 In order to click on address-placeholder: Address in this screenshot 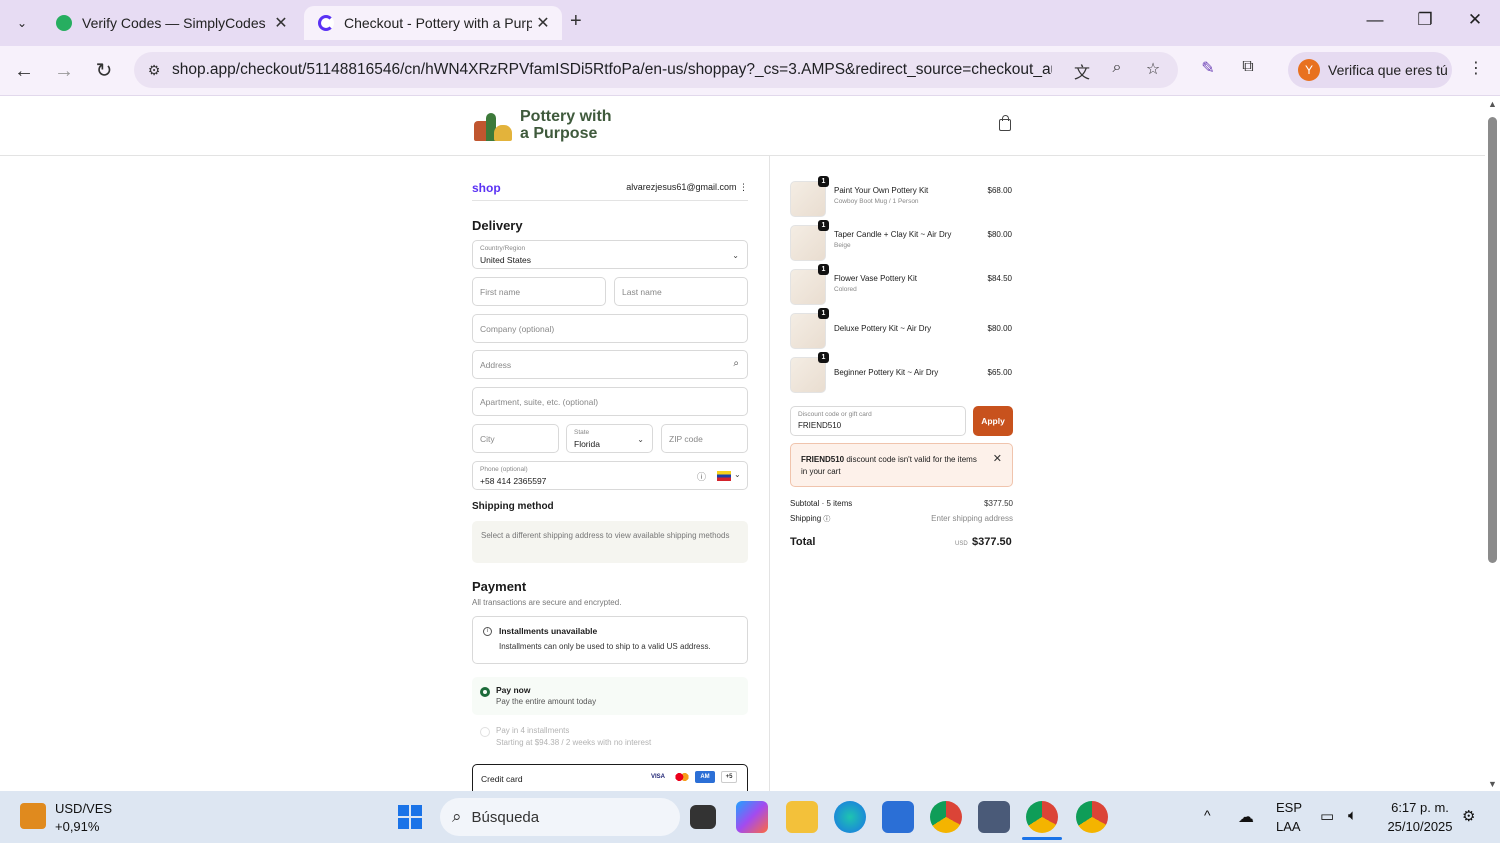, I will do `click(496, 365)`.